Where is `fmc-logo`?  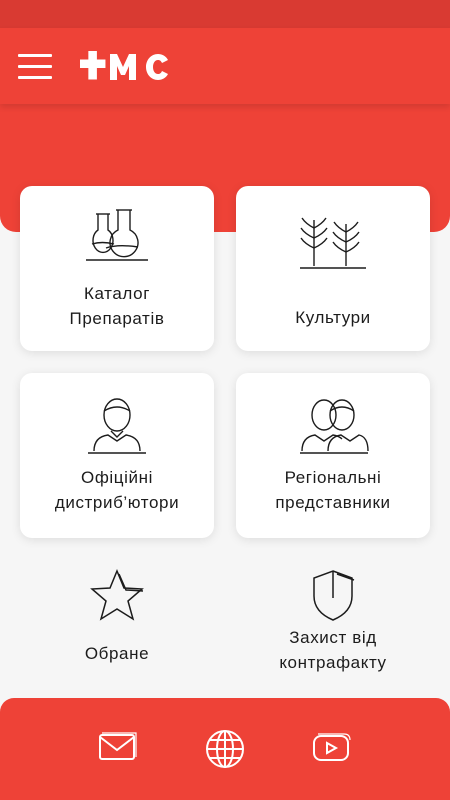 fmc-logo is located at coordinates (124, 65).